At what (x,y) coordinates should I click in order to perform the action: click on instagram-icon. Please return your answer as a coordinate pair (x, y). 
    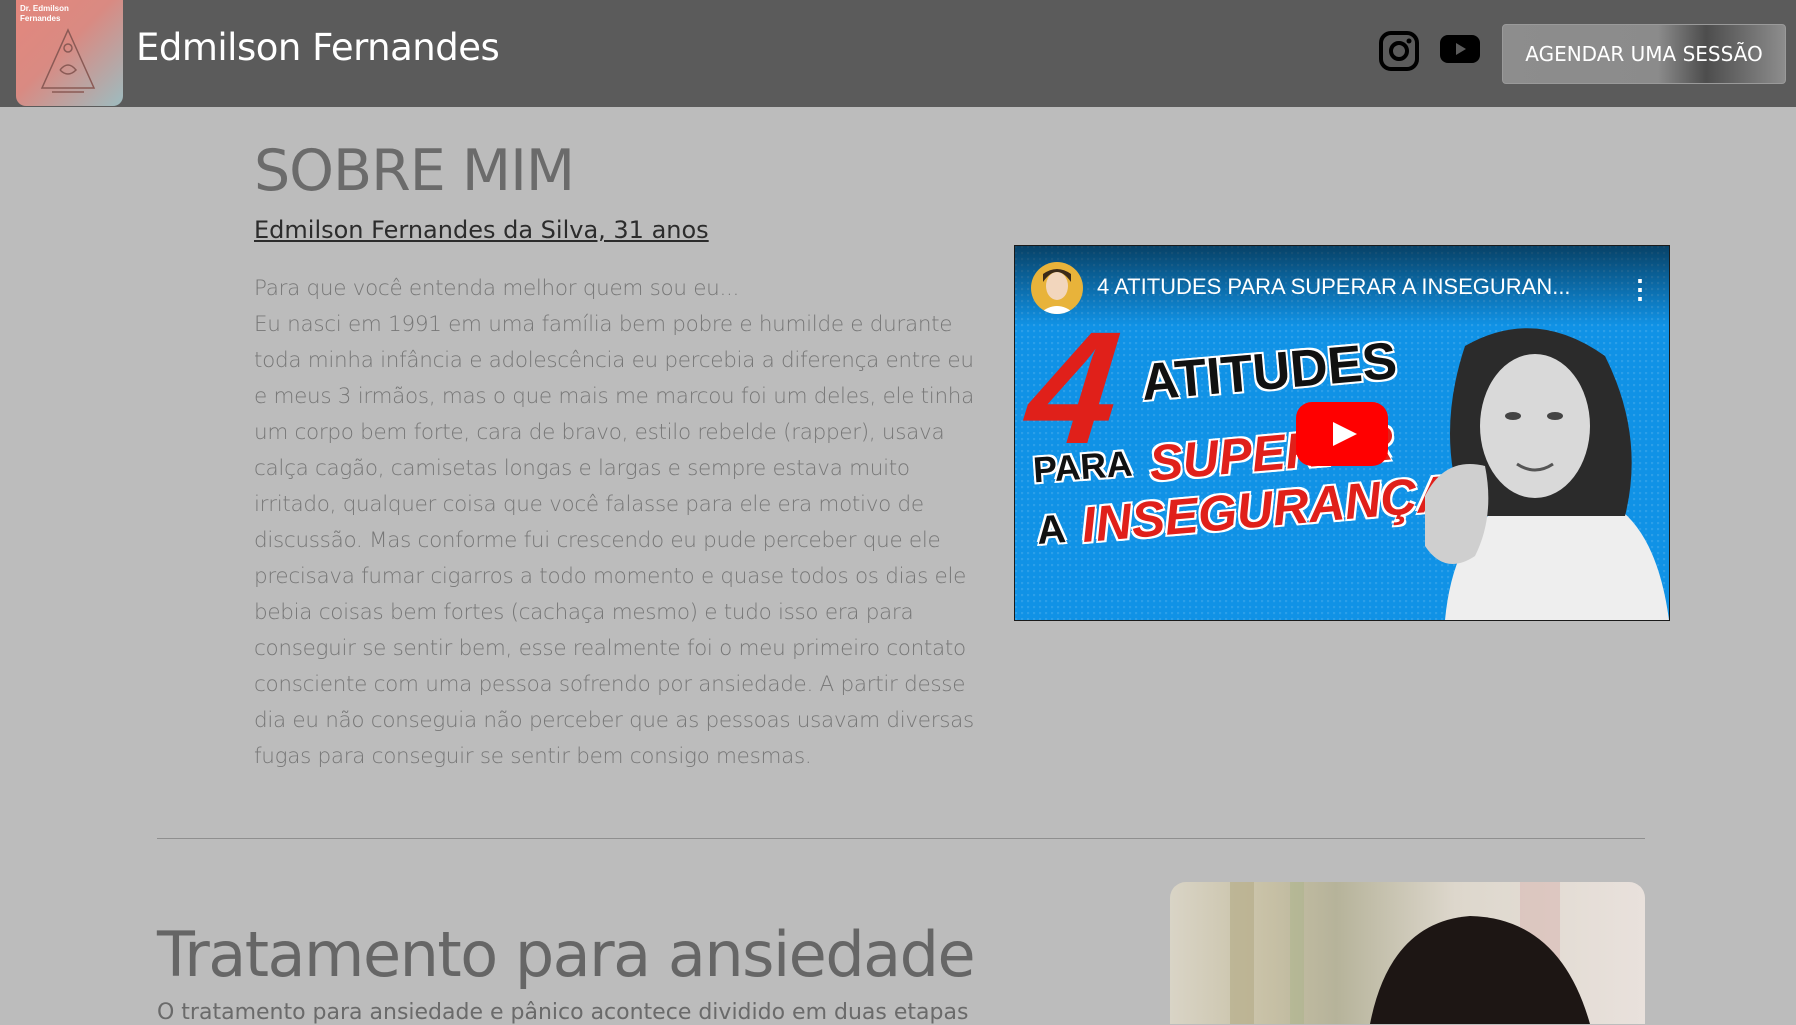
    Looking at the image, I should click on (1399, 51).